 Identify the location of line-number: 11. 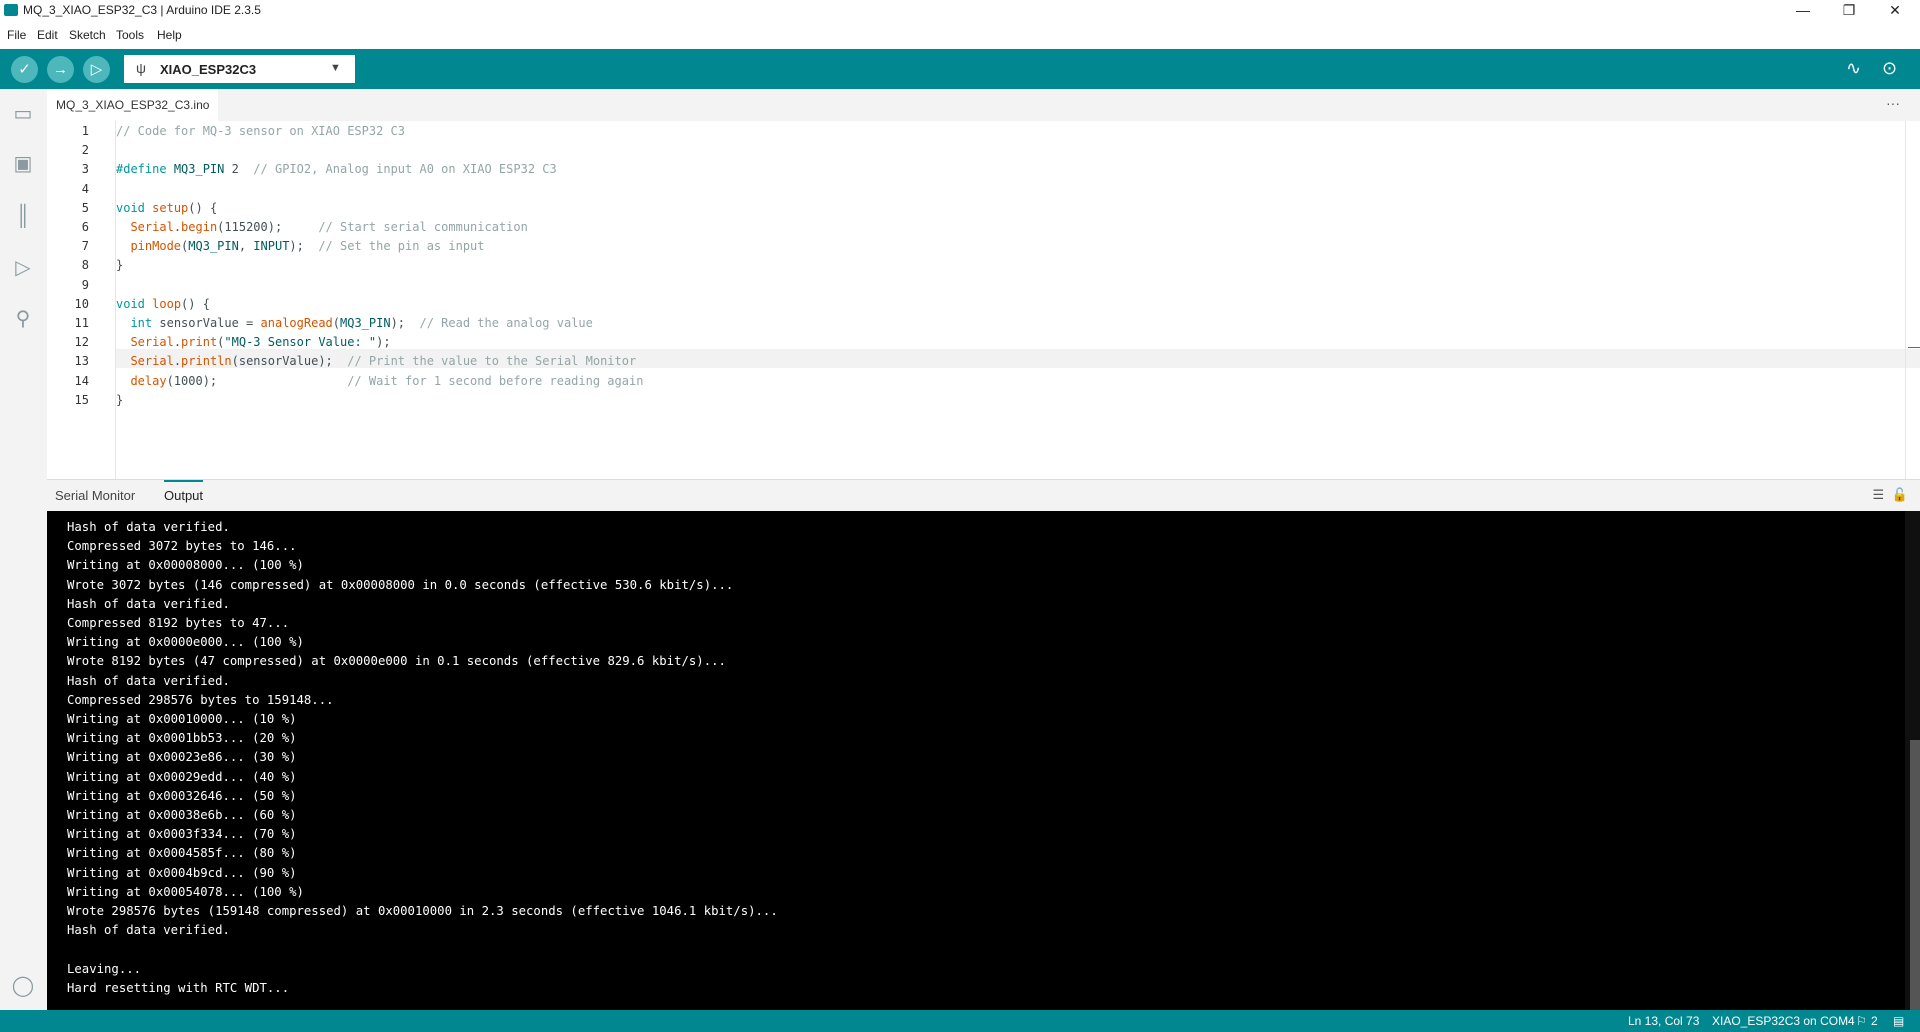
(81, 323).